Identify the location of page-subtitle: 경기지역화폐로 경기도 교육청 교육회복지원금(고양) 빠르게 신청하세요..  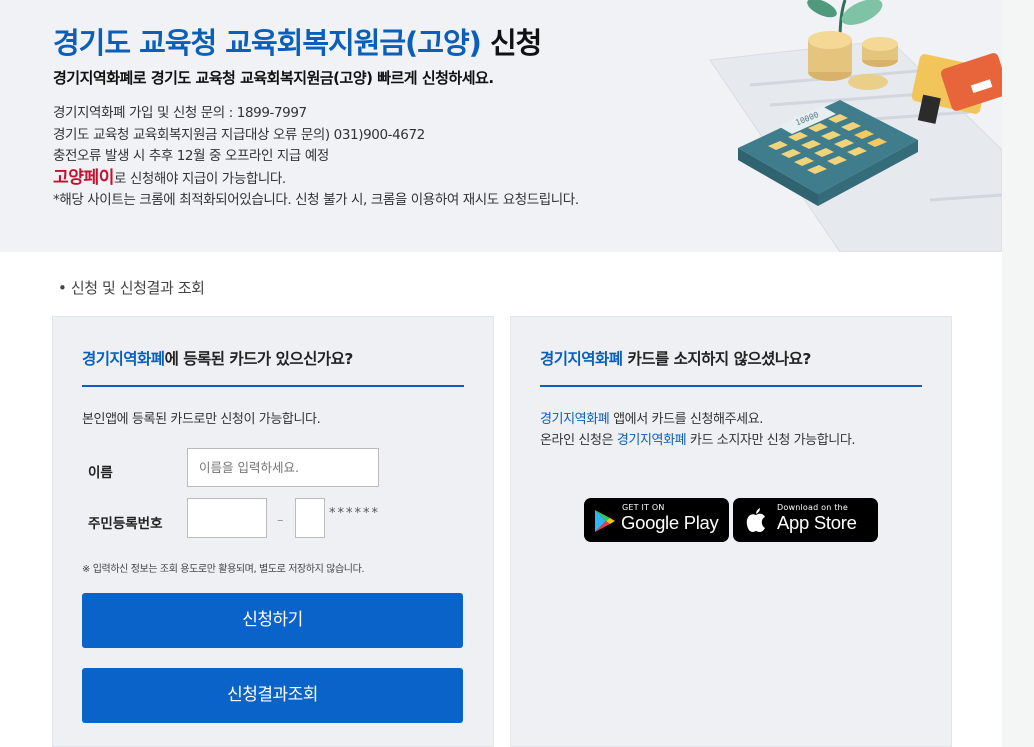
(273, 78).